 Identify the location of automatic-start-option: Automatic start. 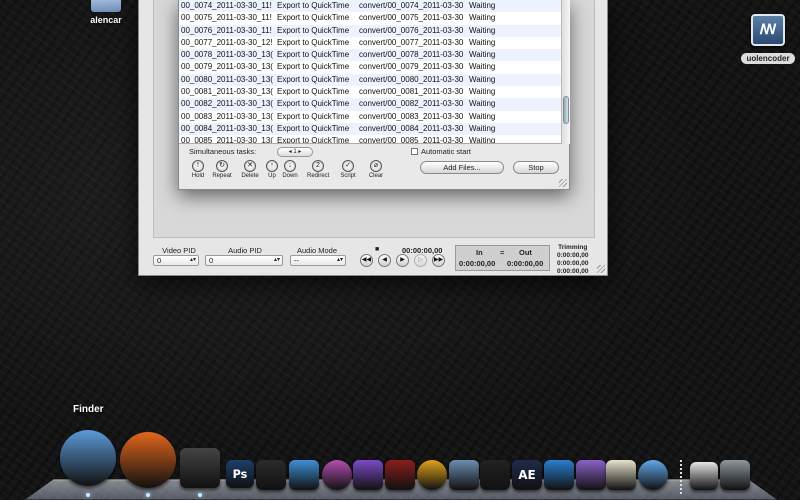
(441, 151).